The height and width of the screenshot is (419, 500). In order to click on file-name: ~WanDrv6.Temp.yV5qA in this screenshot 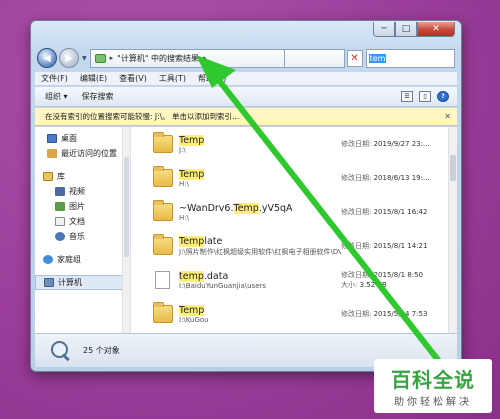, I will do `click(236, 208)`.